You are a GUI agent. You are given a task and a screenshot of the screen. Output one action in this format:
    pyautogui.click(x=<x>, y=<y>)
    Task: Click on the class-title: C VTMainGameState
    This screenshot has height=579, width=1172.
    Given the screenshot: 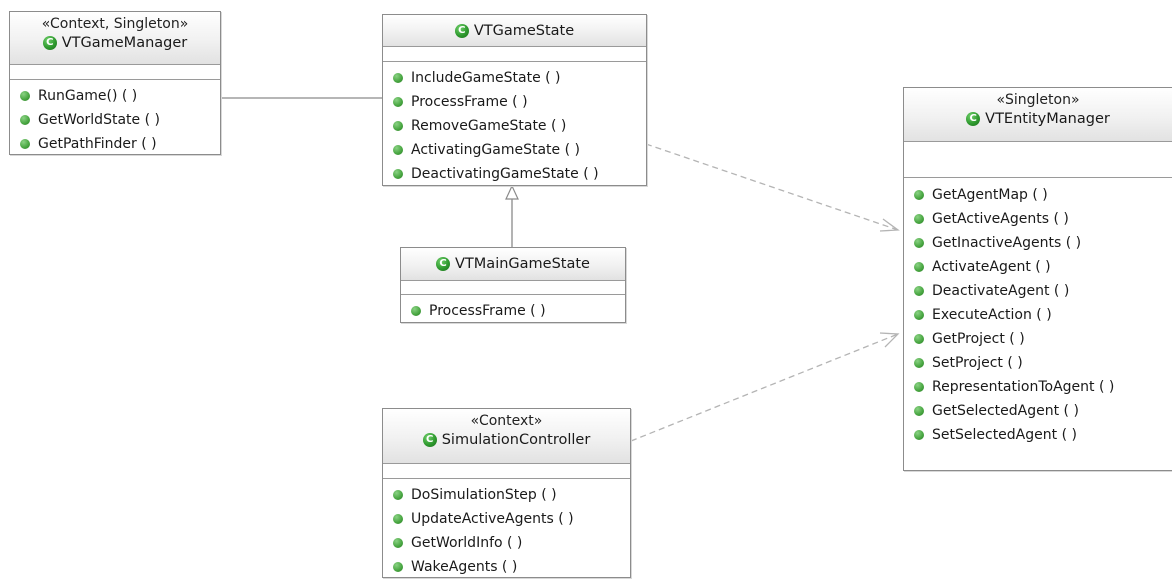 What is the action you would take?
    pyautogui.click(x=513, y=264)
    